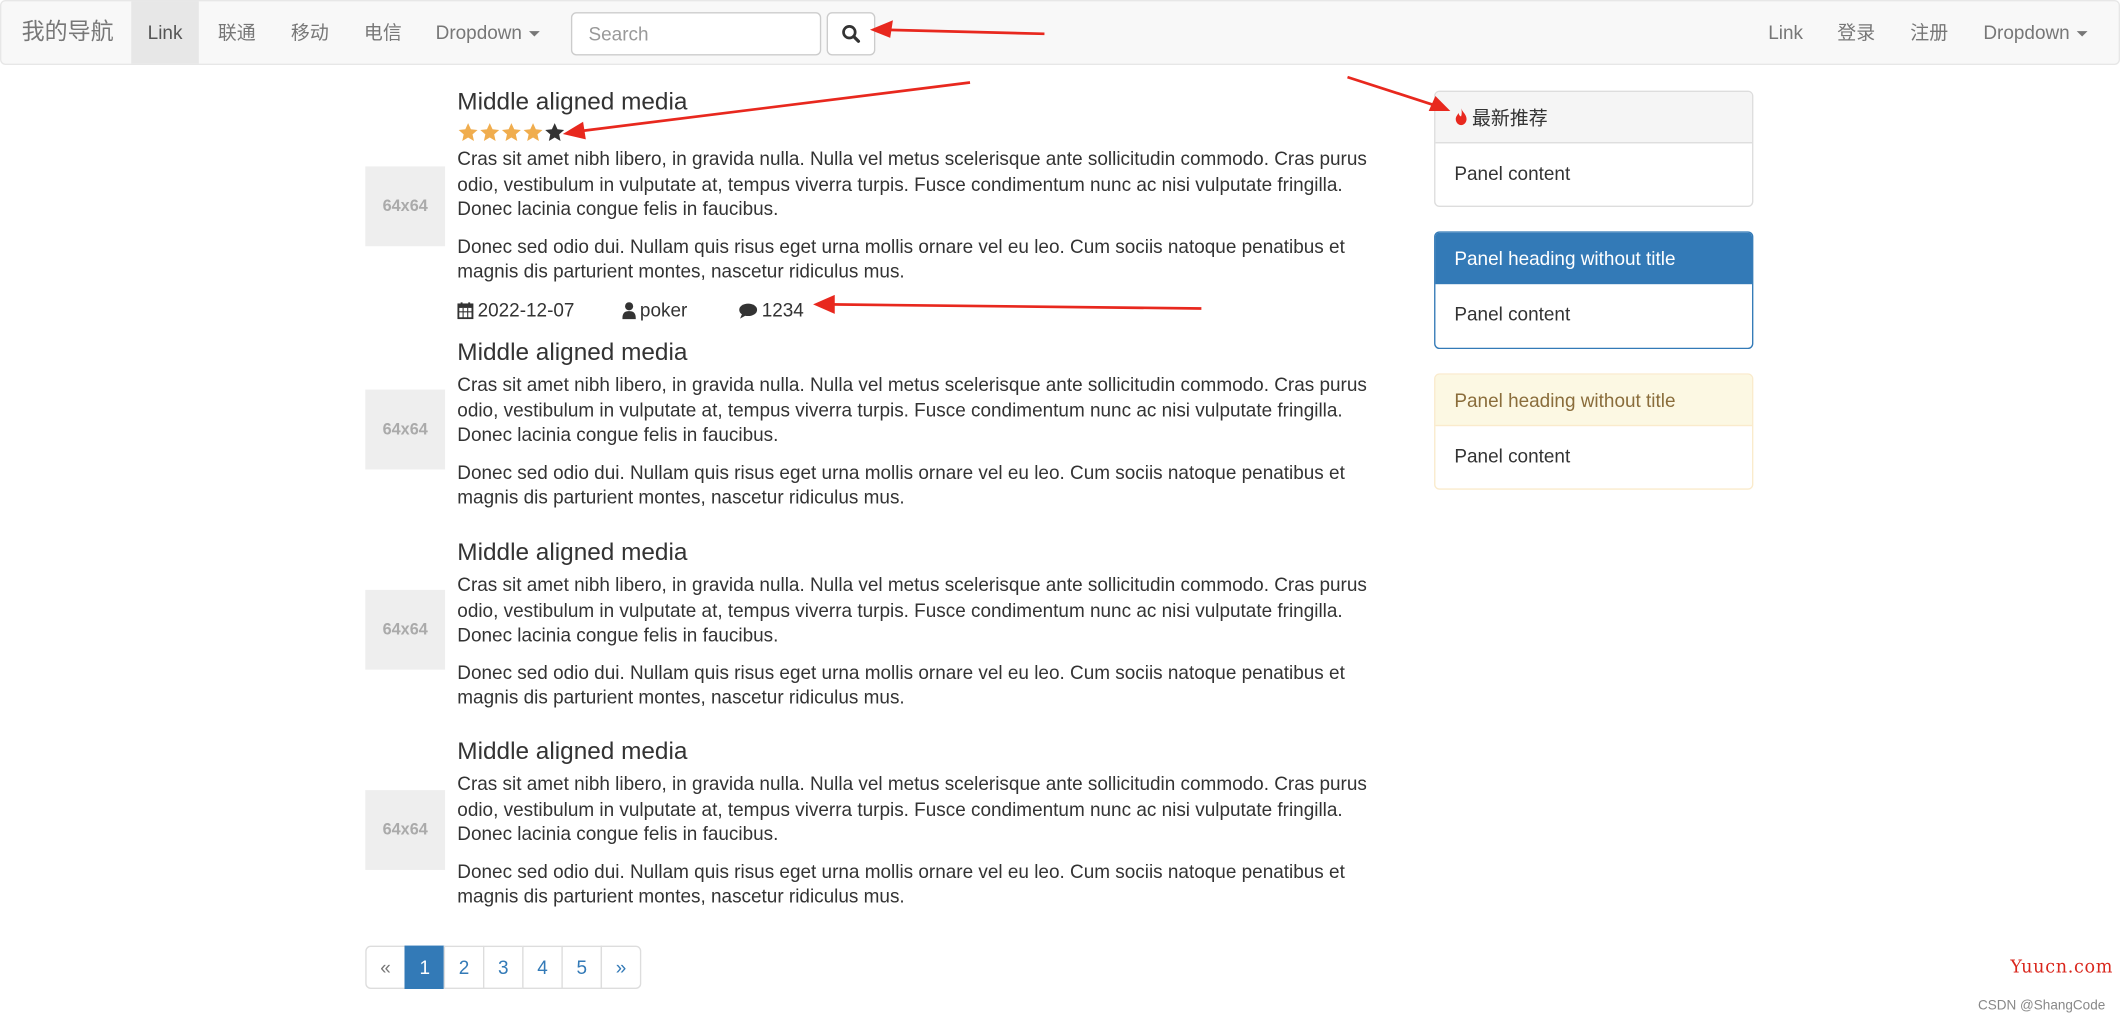 Image resolution: width=2120 pixels, height=1027 pixels. Describe the element at coordinates (465, 311) in the screenshot. I see `calendar-icon` at that location.